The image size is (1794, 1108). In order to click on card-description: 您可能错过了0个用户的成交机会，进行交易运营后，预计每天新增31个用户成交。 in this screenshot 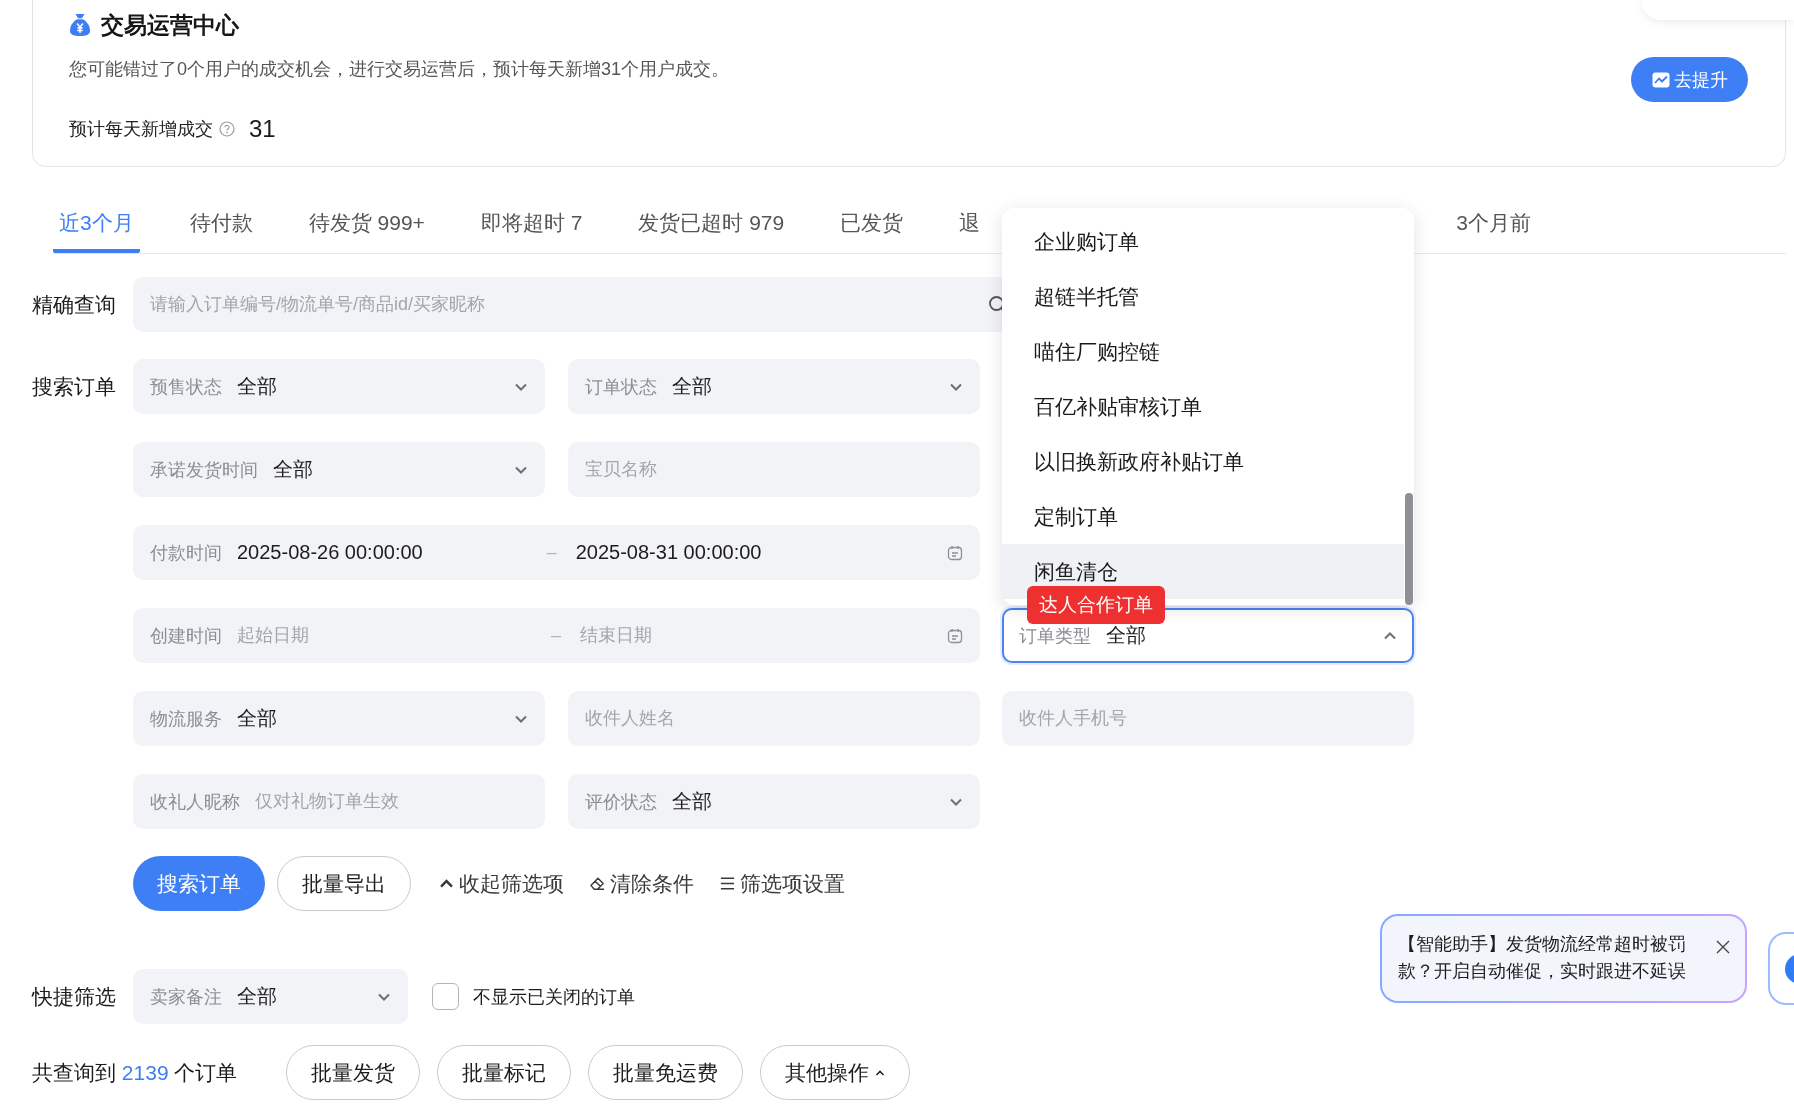, I will do `click(399, 69)`.